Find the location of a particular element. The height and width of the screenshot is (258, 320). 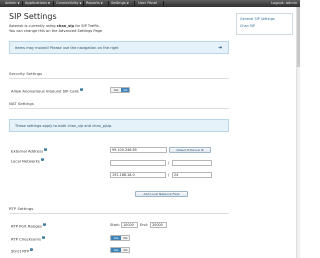

page-title: SIP Settings is located at coordinates (33, 16).